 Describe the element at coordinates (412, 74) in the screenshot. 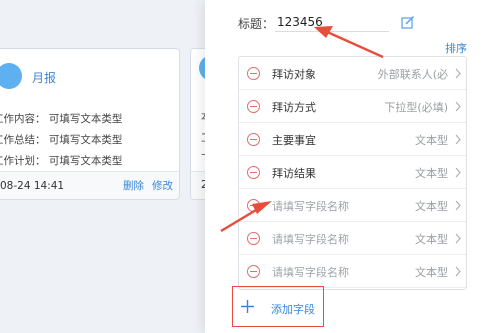

I see `field-type: 外部联系人(必` at that location.